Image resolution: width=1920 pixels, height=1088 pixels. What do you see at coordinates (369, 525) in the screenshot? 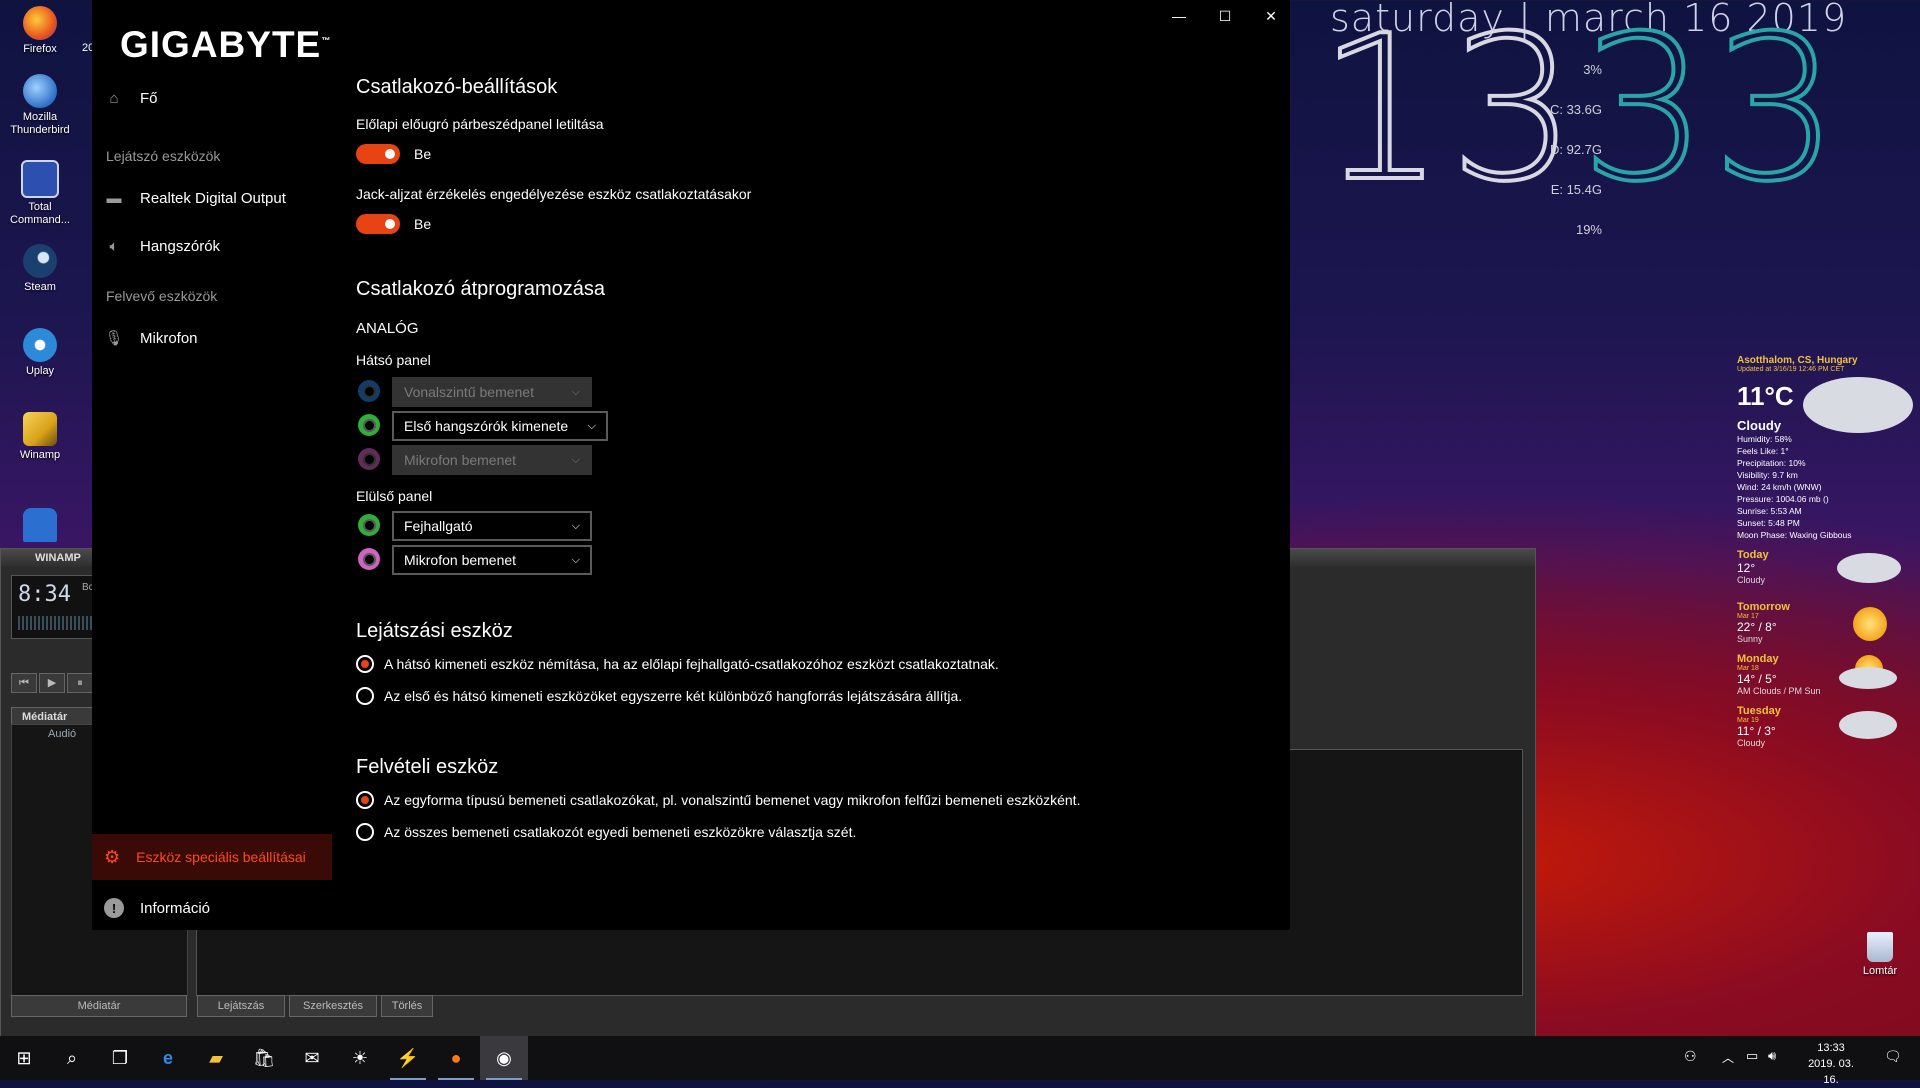
I see `front-jack-green-icon` at bounding box center [369, 525].